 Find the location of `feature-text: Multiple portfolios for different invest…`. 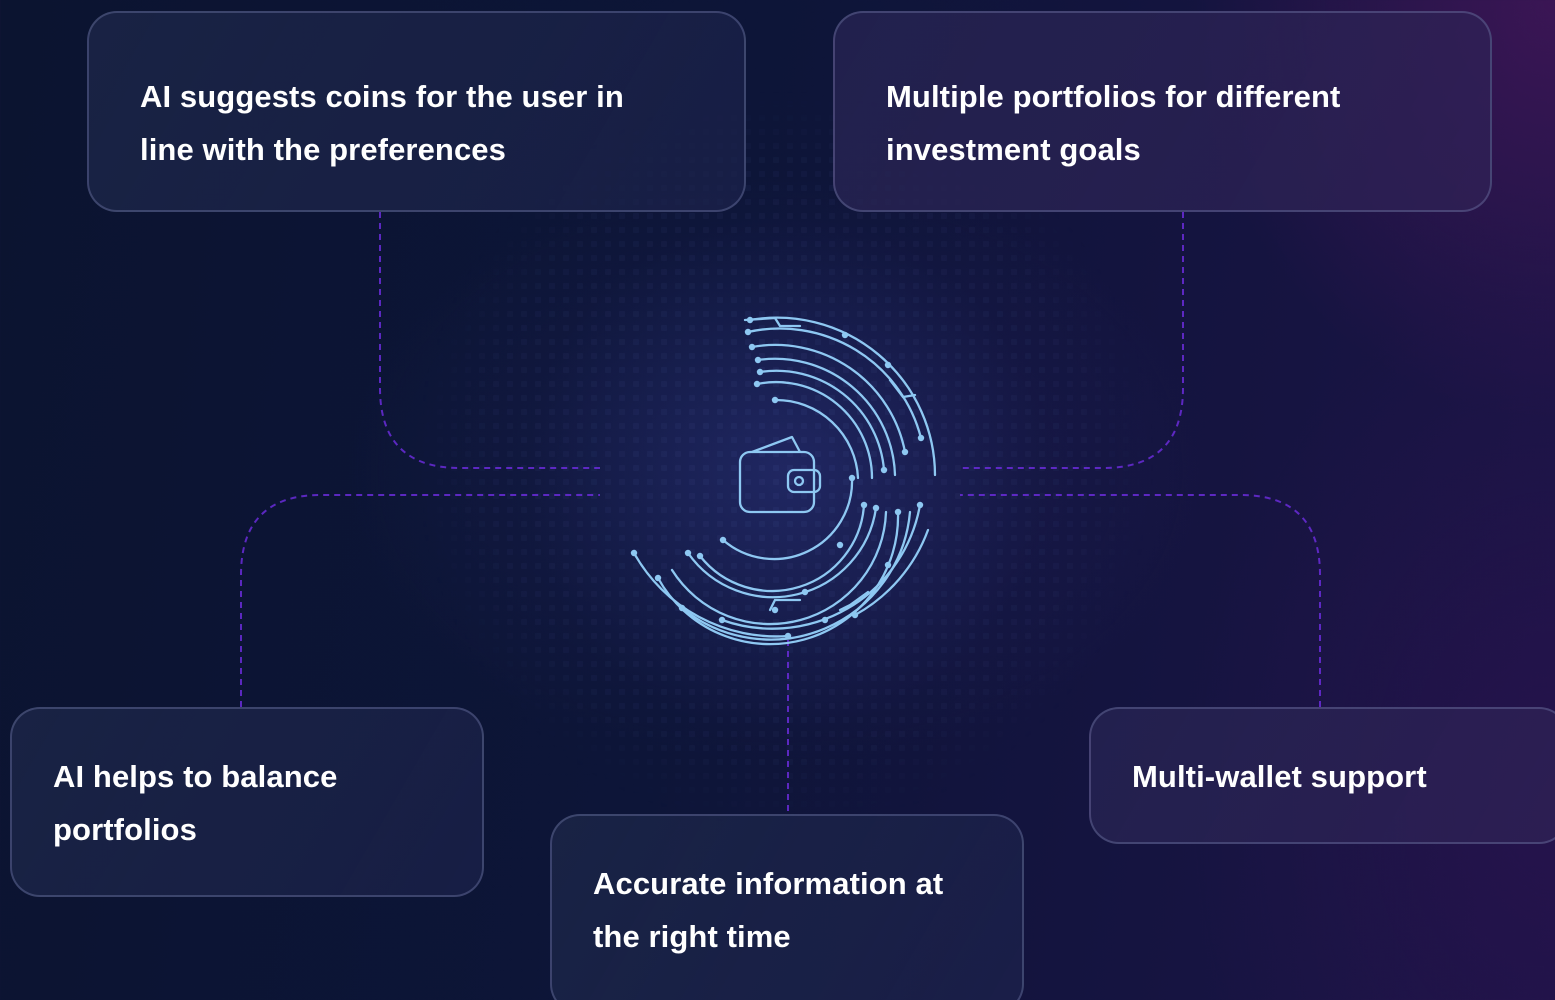

feature-text: Multiple portfolios for different invest… is located at coordinates (1113, 123).